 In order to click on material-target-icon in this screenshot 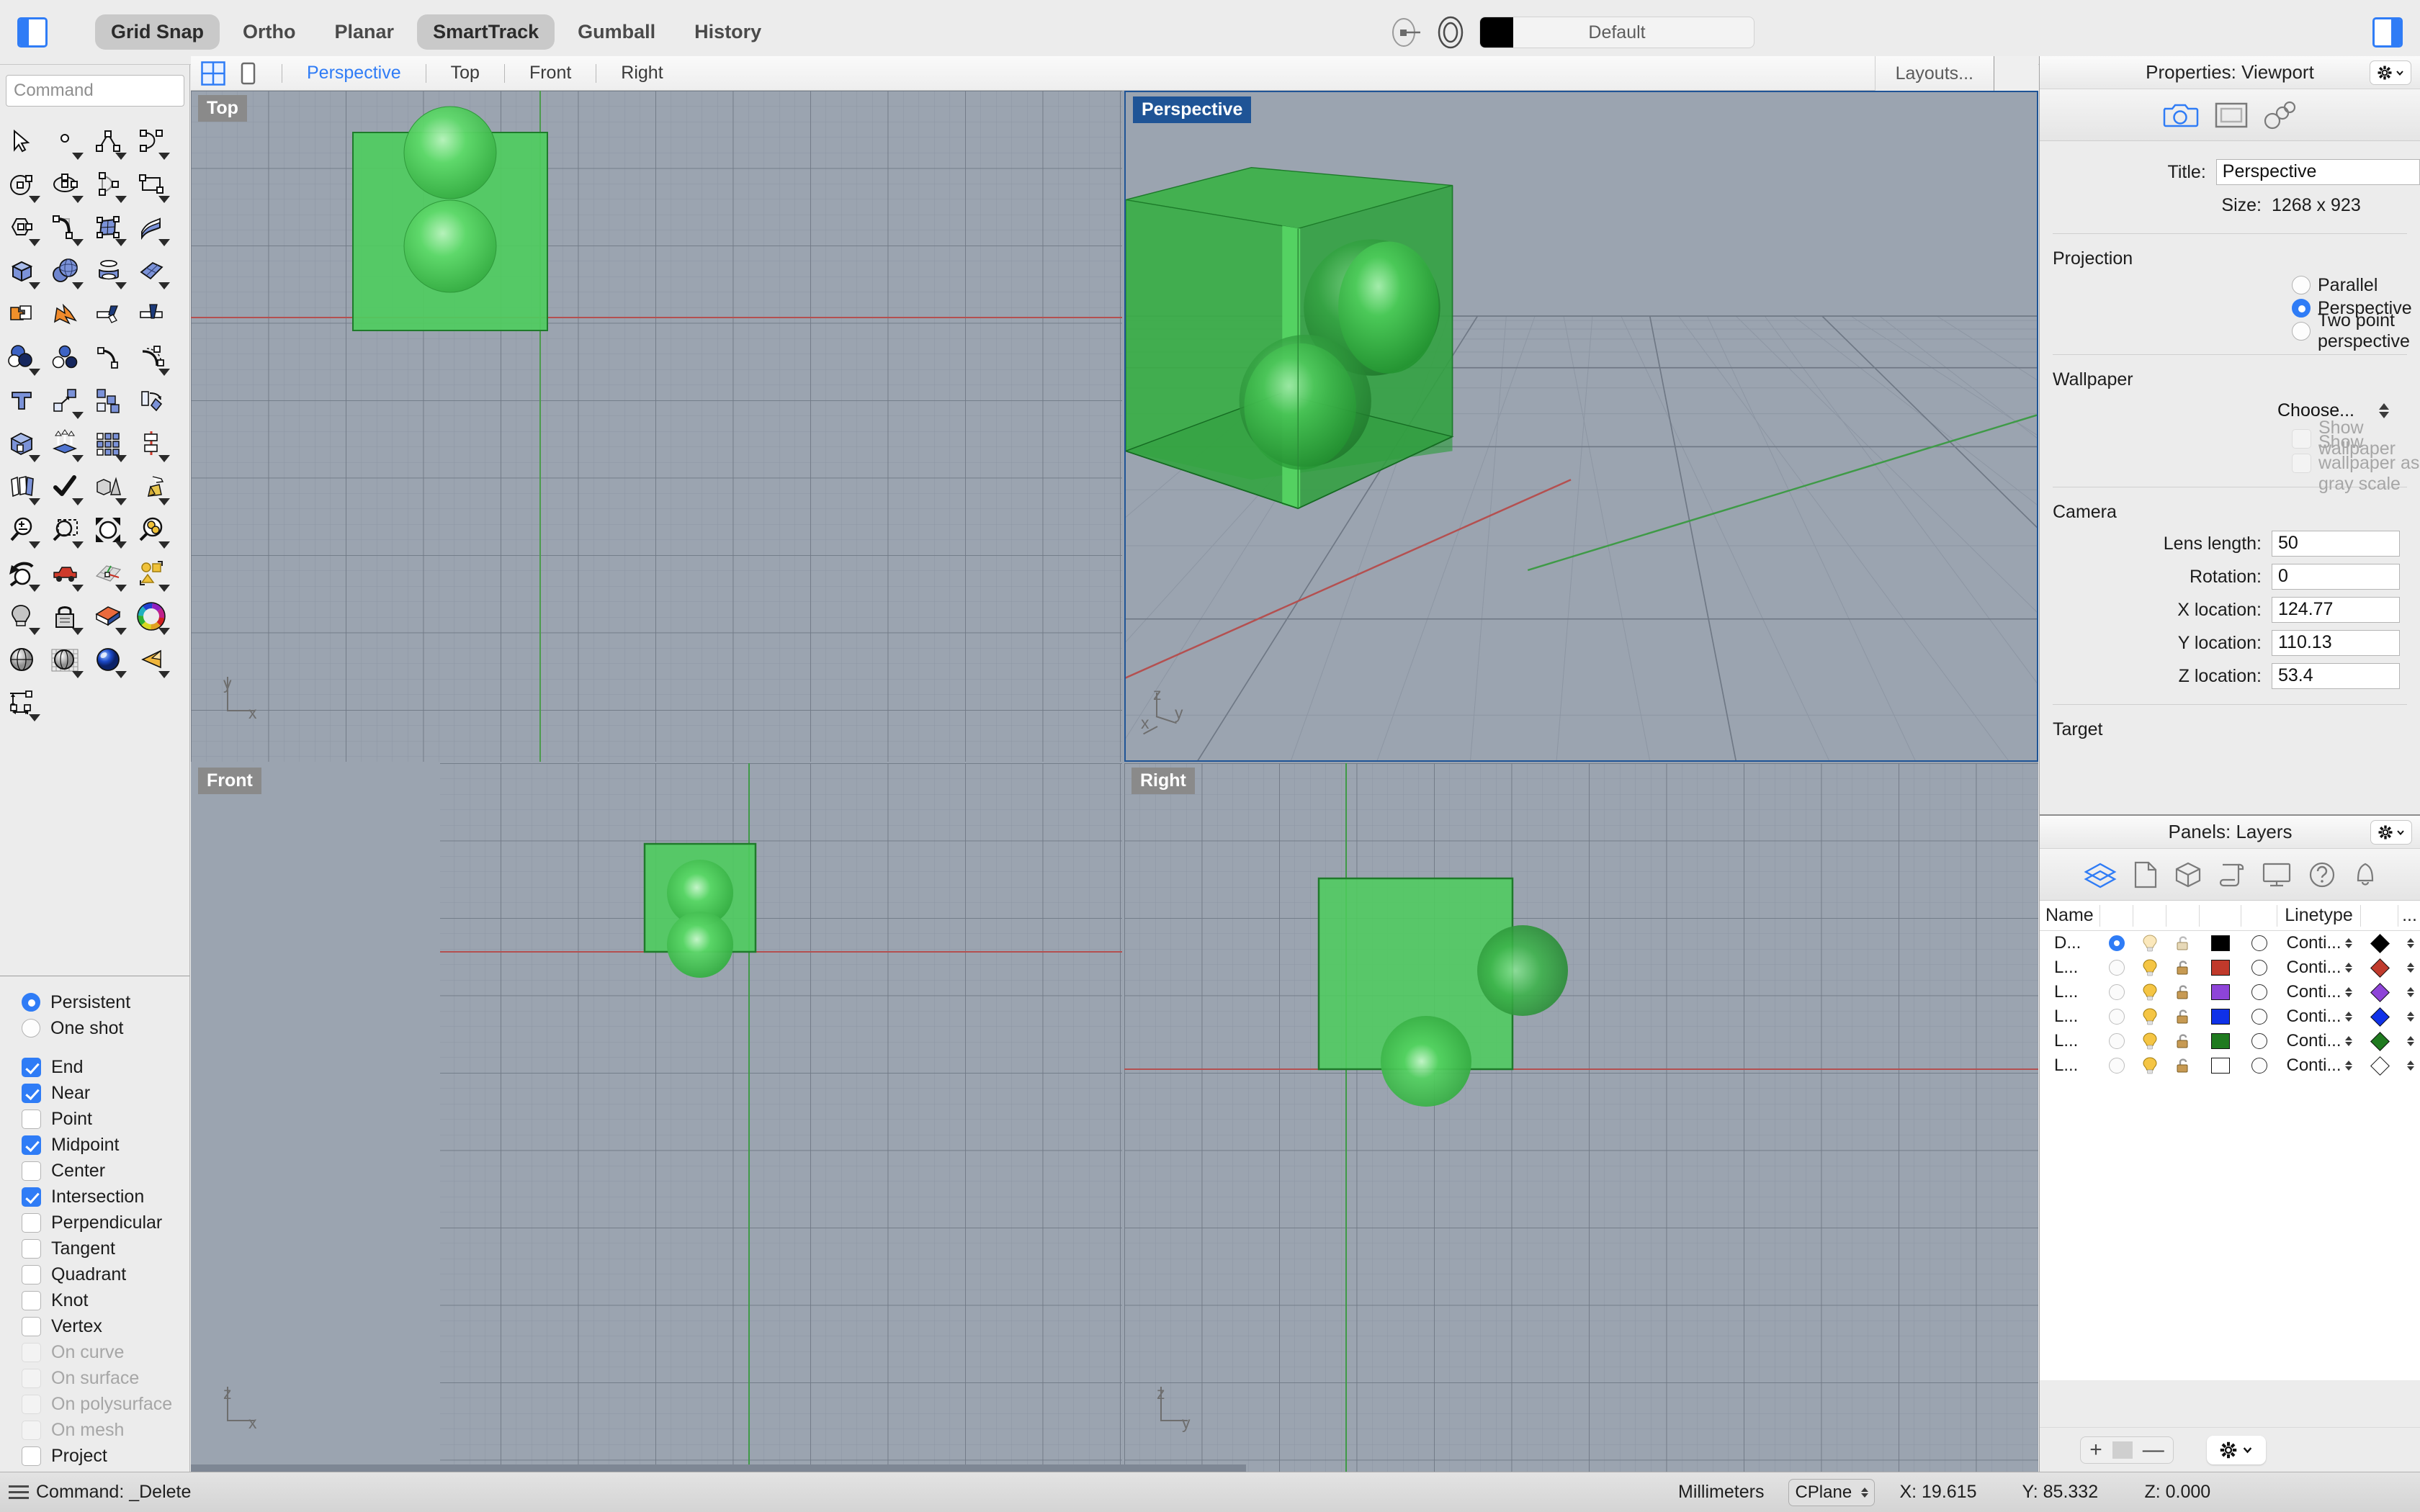, I will do `click(1450, 32)`.